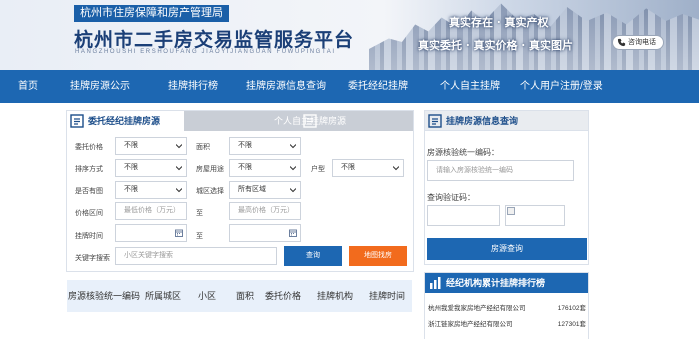  I want to click on search-panel-tabs: 委托经纪挂牌房源 个人自主挂牌房源, so click(240, 121).